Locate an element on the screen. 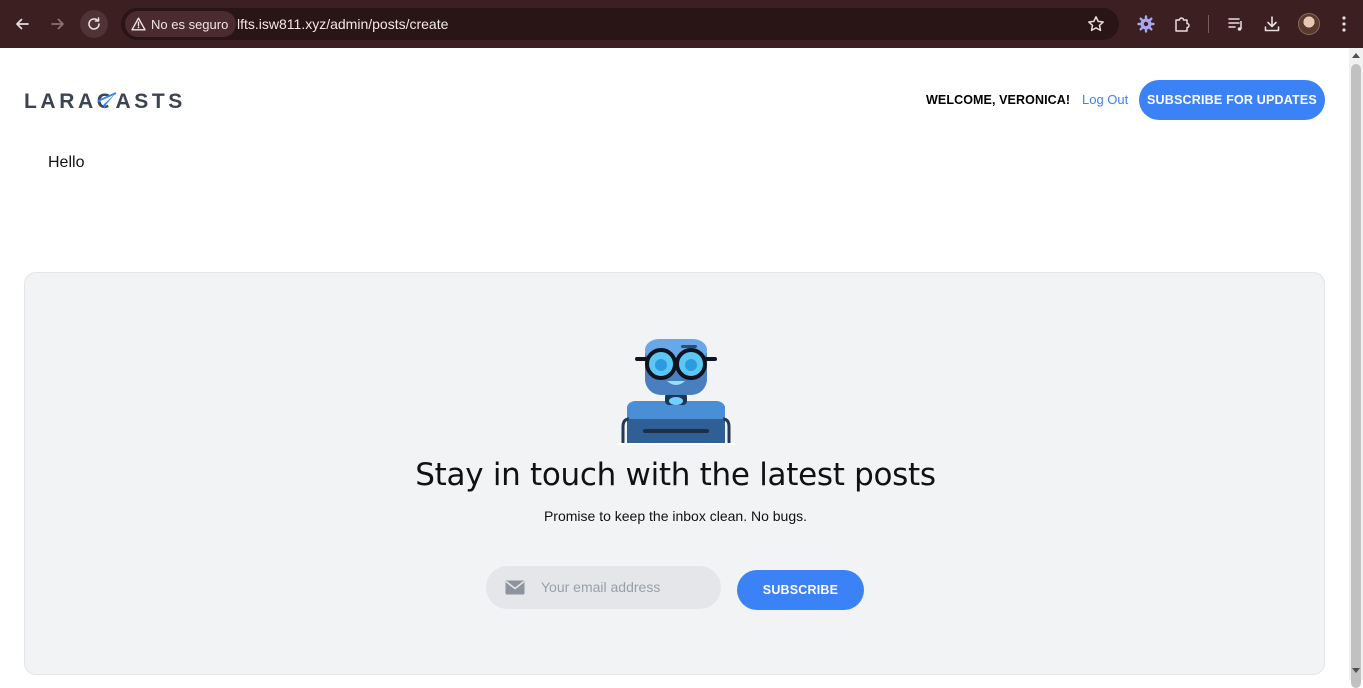 Image resolution: width=1363 pixels, height=688 pixels. subscribe-updates-button: SUBSCRIBE FOR UPDATES is located at coordinates (1232, 100).